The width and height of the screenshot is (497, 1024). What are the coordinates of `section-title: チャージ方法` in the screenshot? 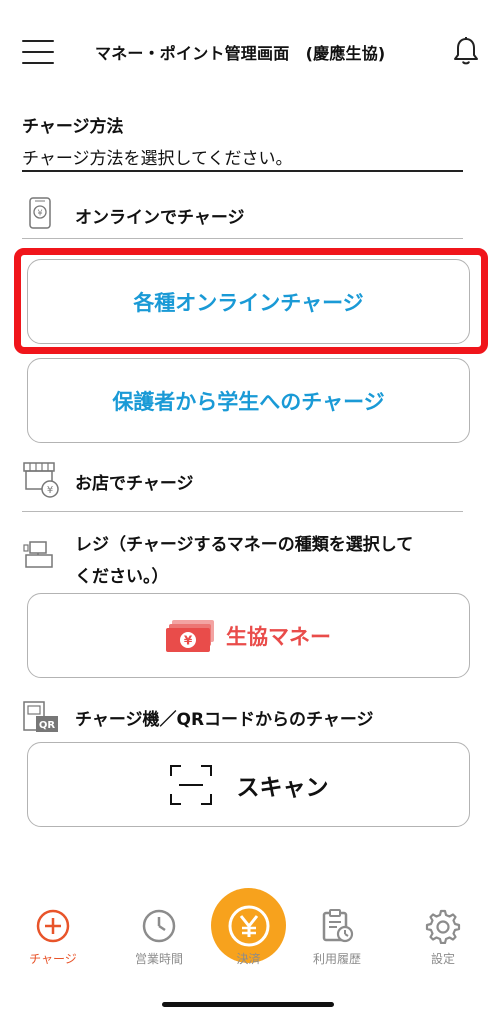 It's located at (73, 127).